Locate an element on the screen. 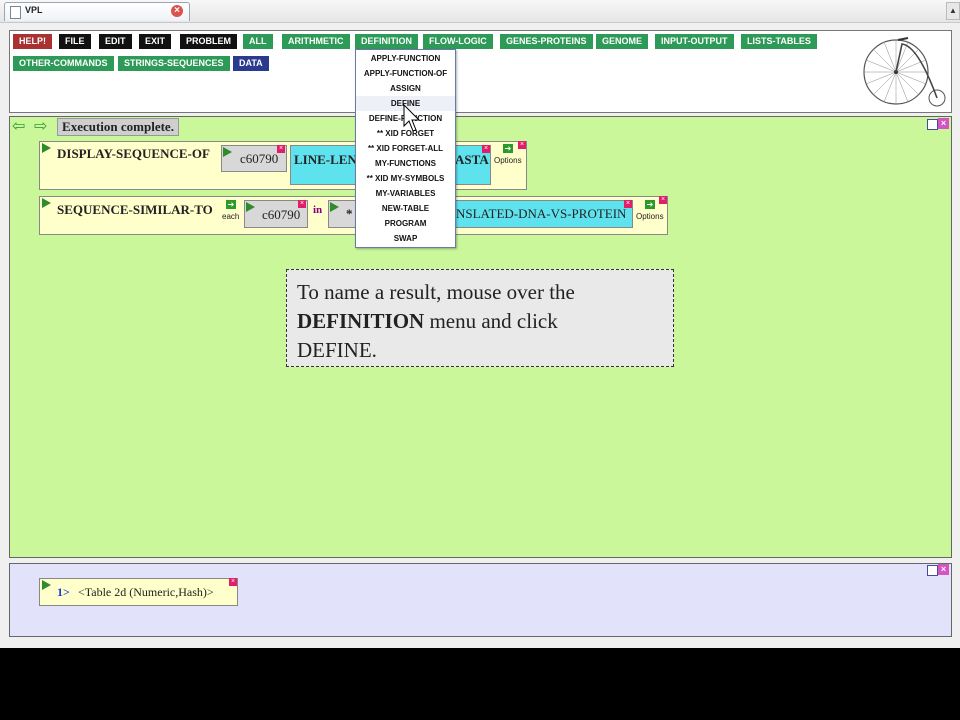 The width and height of the screenshot is (960, 720). function-name-label: DISPLAY-SEQUENCE-OF is located at coordinates (133, 153).